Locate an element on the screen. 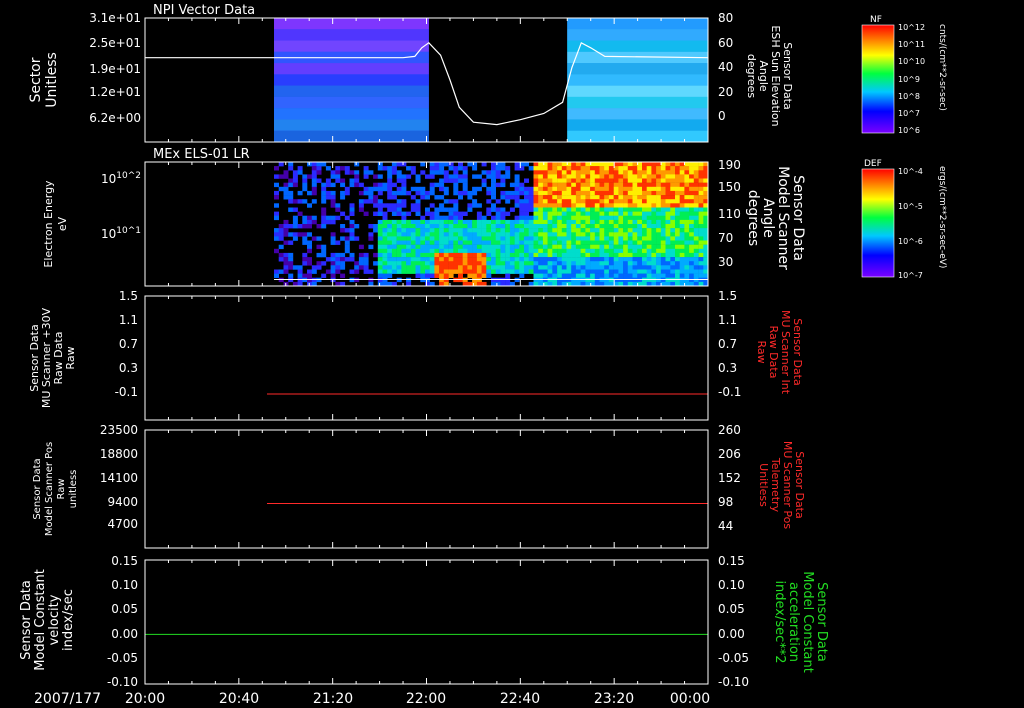 The width and height of the screenshot is (1024, 708). panel-3-ylabel-right: Raw is located at coordinates (761, 351).